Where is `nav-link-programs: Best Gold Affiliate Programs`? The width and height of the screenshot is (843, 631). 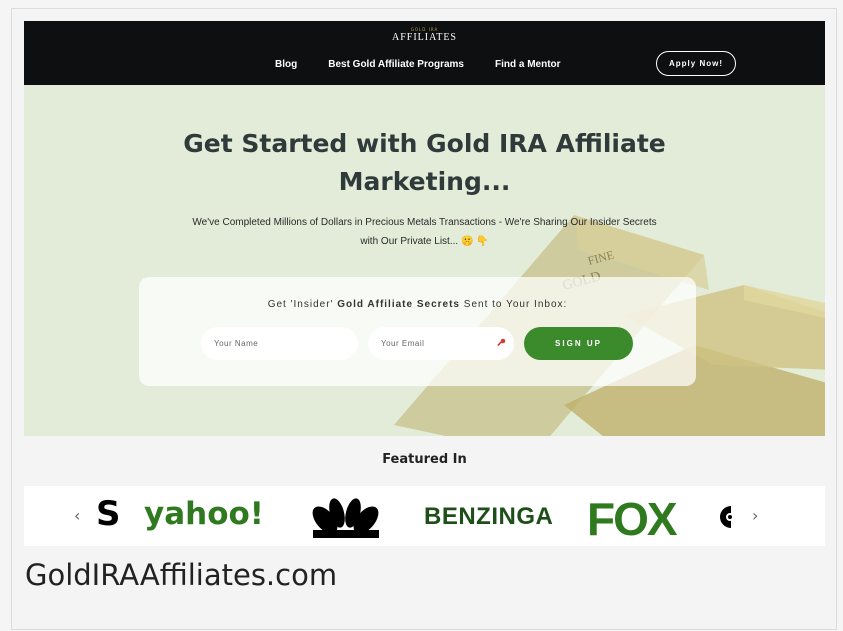
nav-link-programs: Best Gold Affiliate Programs is located at coordinates (396, 64).